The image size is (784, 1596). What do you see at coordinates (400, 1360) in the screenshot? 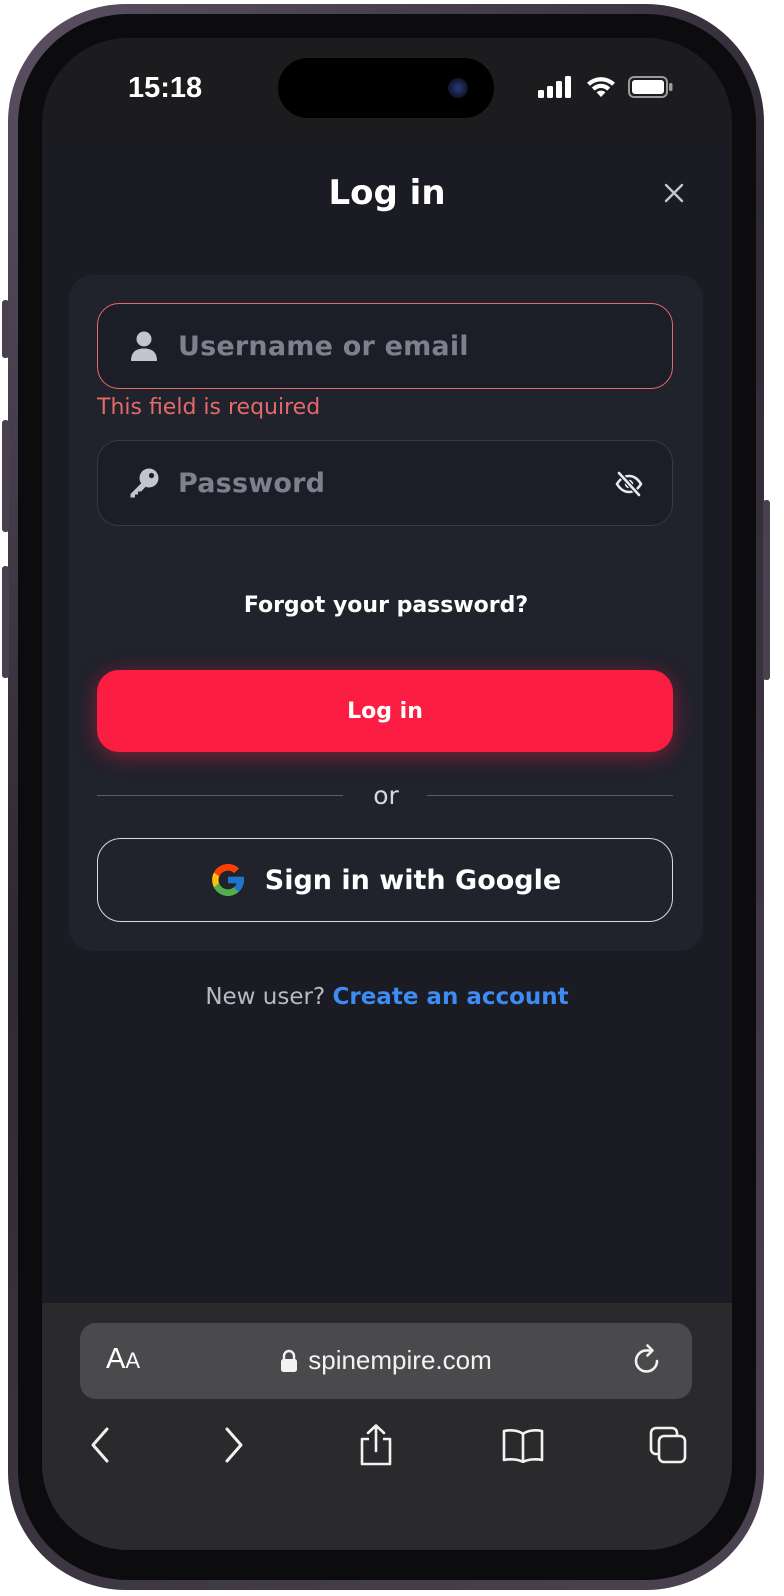
I see `url-text: spinempire.com` at bounding box center [400, 1360].